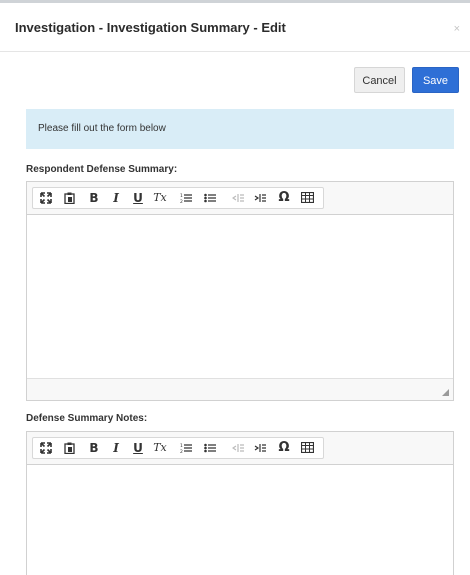 This screenshot has height=575, width=470. I want to click on defense-summary-notes-label: Defense Summary Notes:, so click(87, 418).